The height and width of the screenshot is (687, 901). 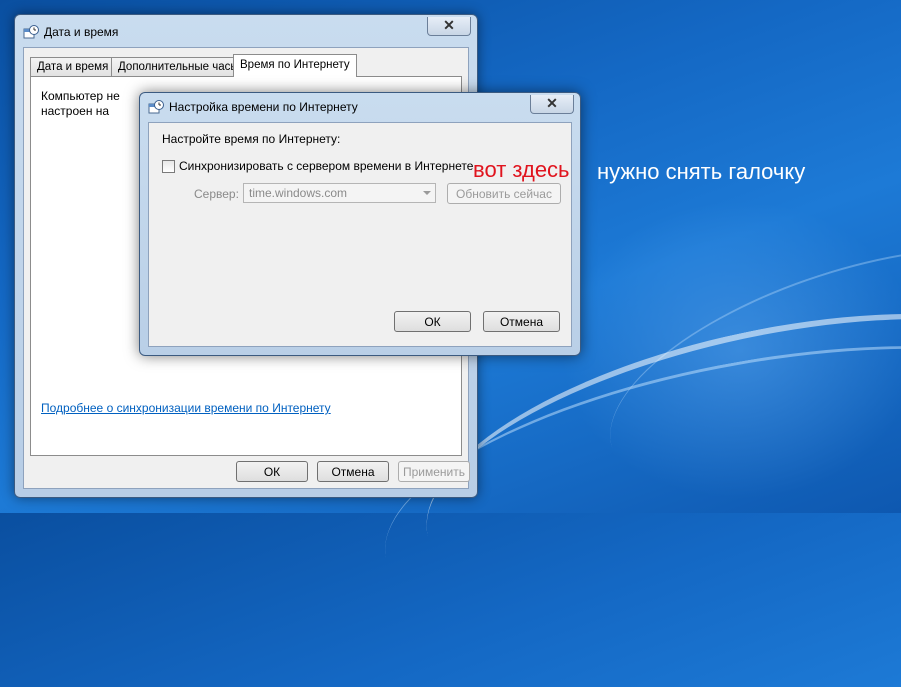 I want to click on chevron-down-icon, so click(x=427, y=193).